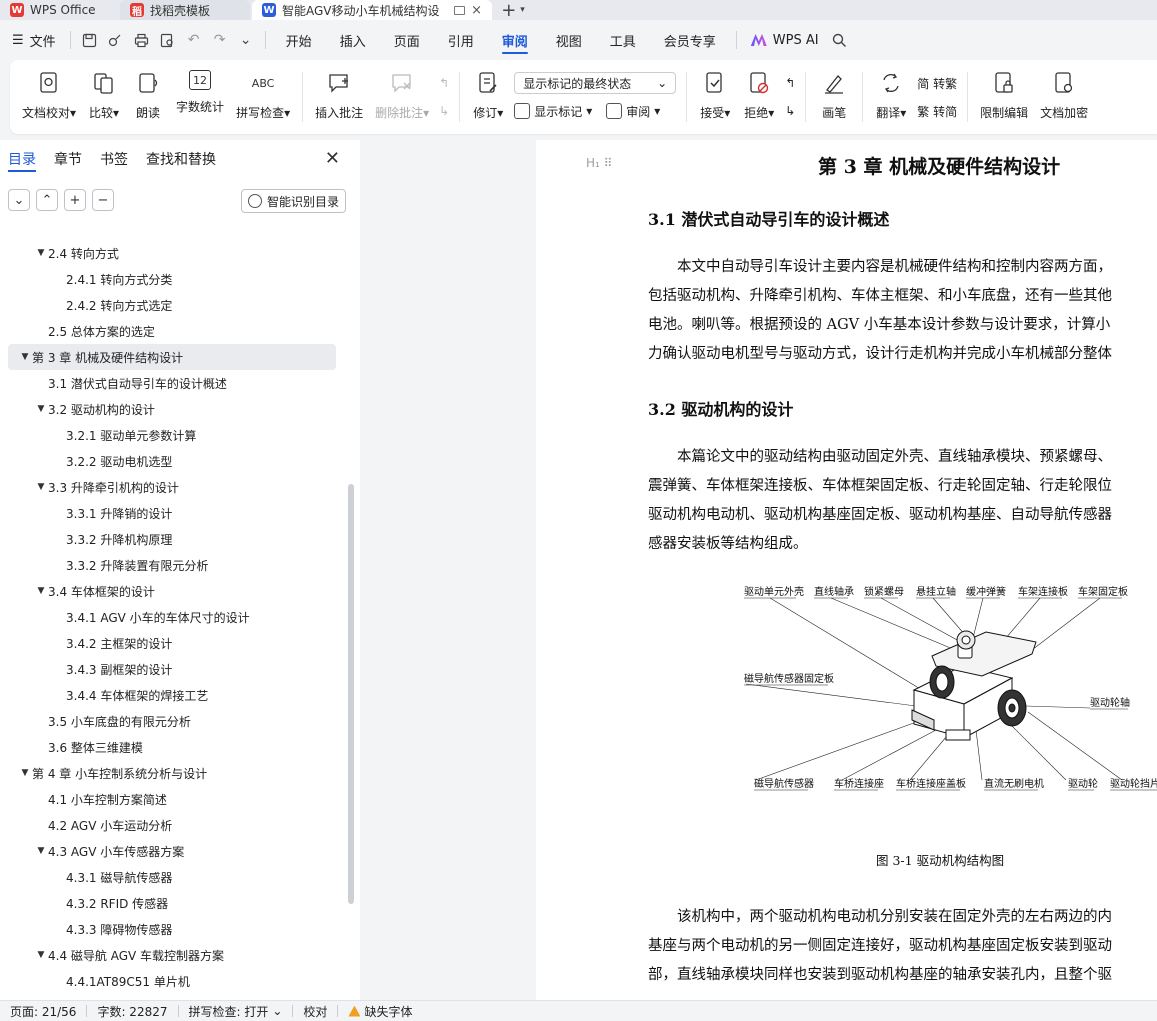  I want to click on menu-references: 引用, so click(461, 40).